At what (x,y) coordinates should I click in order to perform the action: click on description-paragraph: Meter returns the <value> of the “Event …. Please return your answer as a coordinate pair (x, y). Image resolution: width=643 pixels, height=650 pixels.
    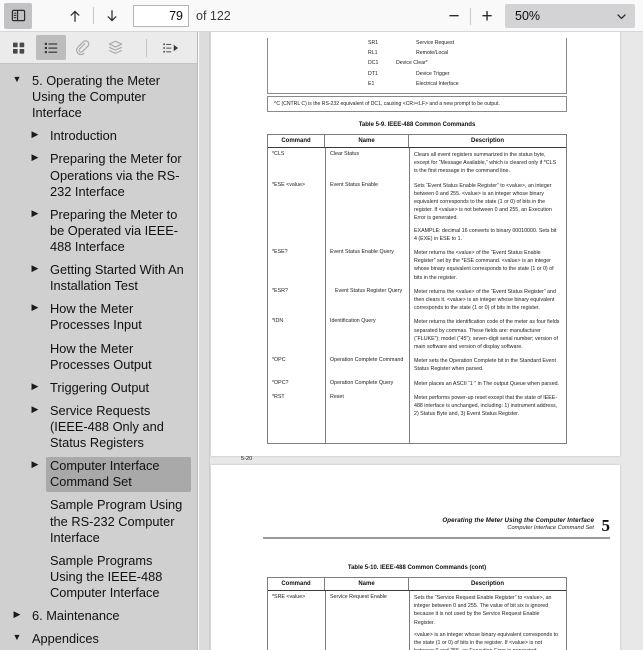
    Looking at the image, I should click on (485, 300).